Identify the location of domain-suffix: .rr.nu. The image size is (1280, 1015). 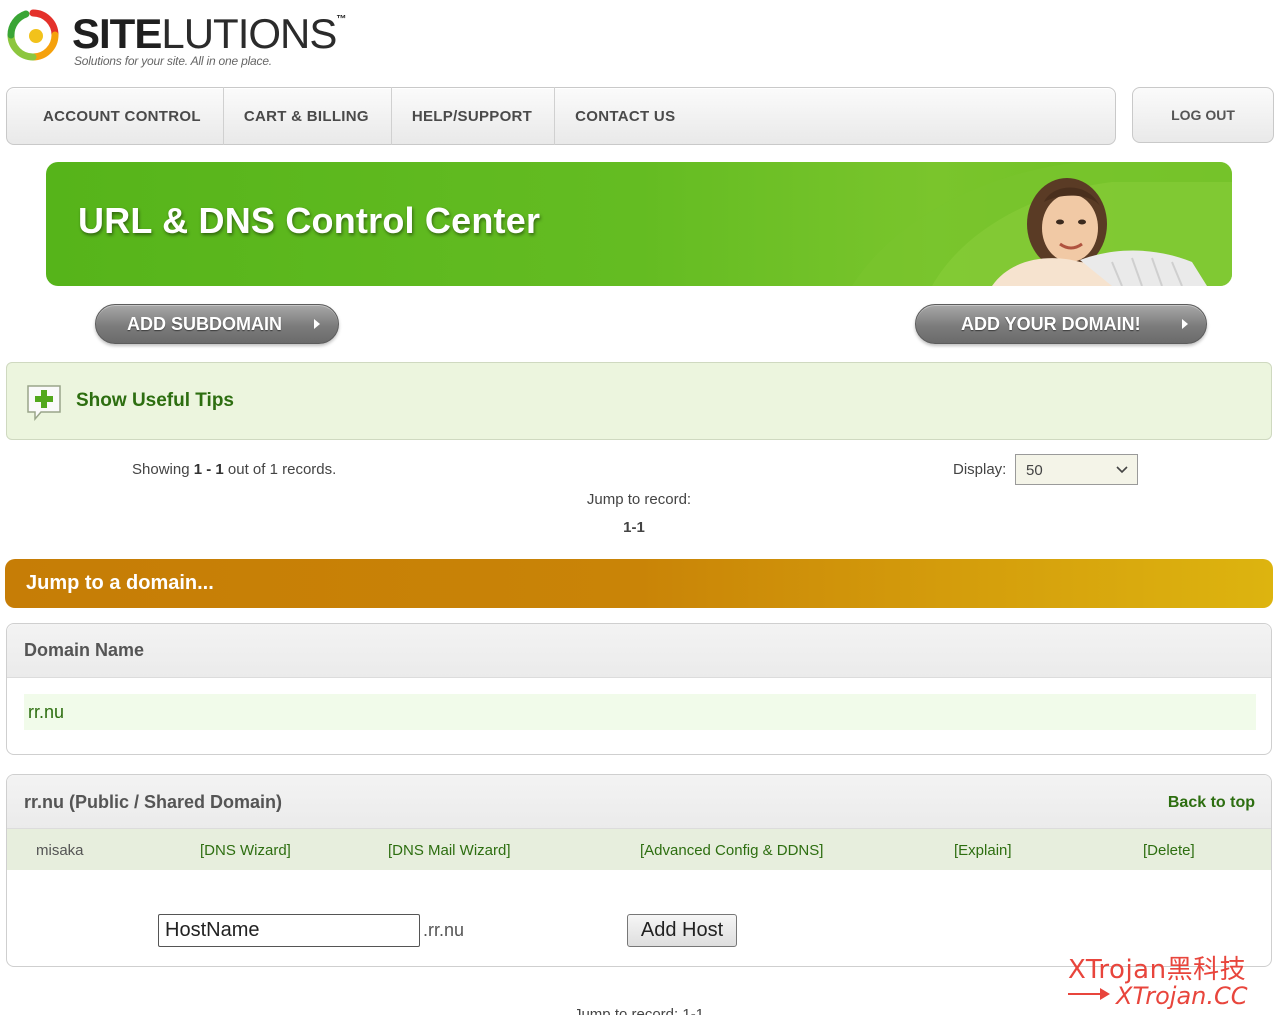
(444, 930).